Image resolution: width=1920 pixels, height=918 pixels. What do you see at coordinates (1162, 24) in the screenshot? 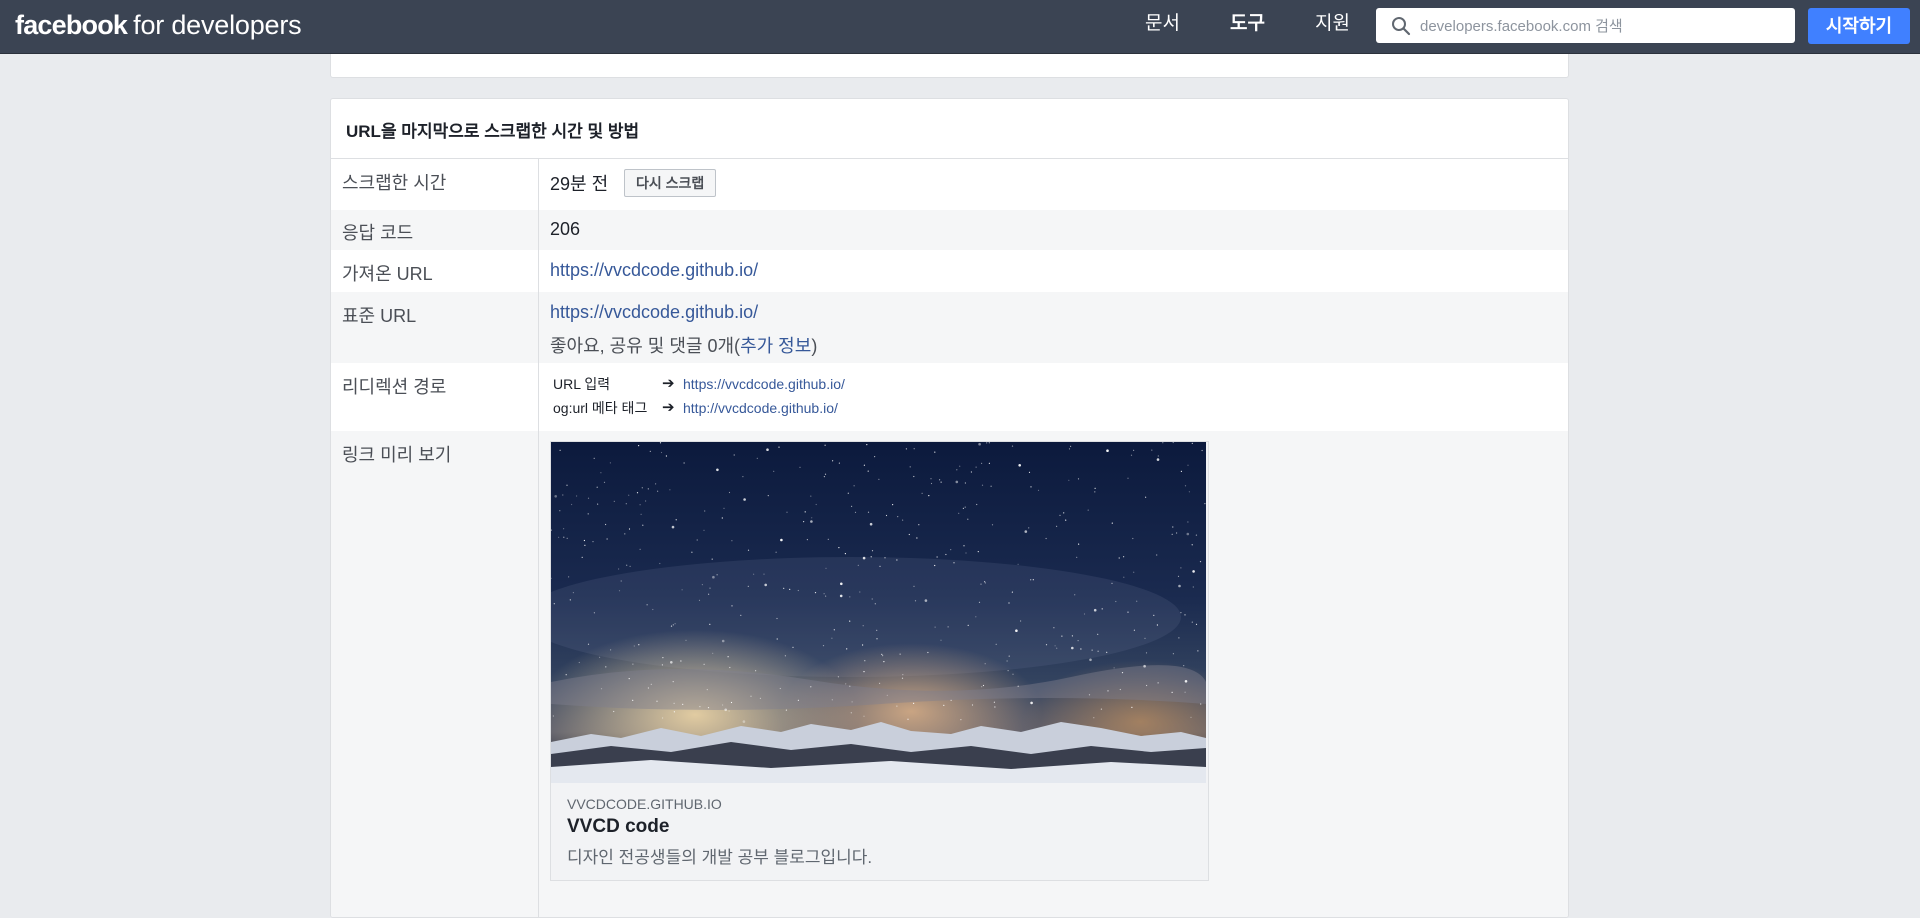
I see `nav-docs: 문서` at bounding box center [1162, 24].